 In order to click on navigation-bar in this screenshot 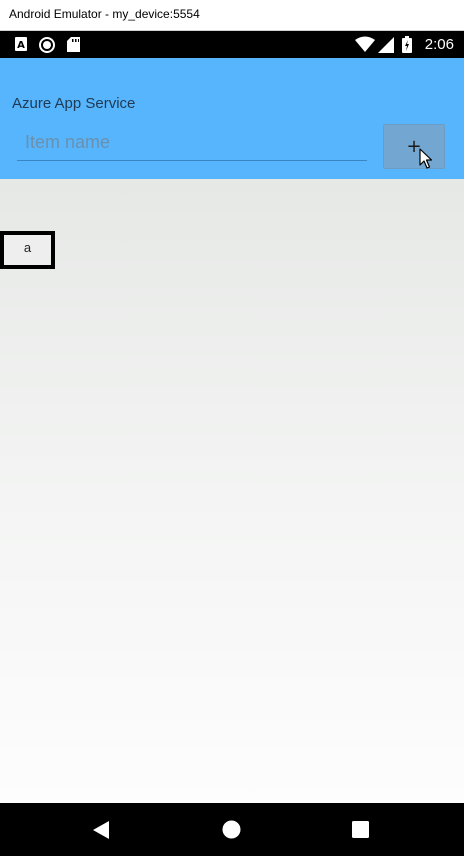, I will do `click(232, 829)`.